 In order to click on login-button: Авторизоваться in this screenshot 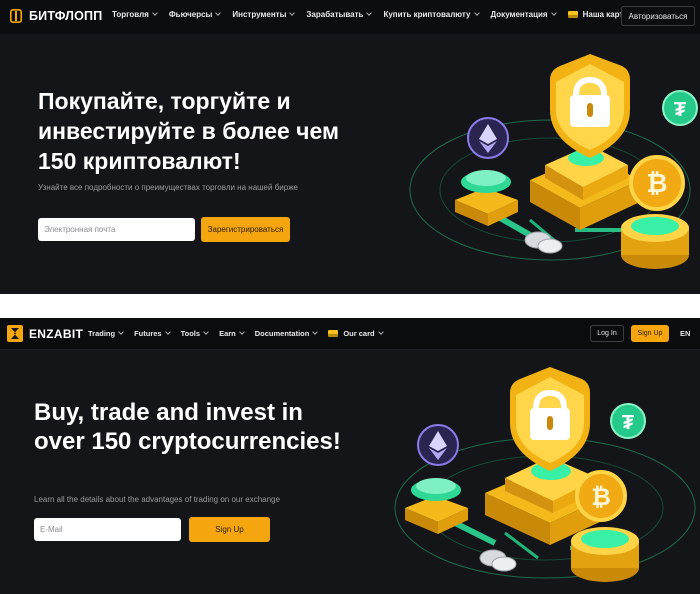, I will do `click(658, 16)`.